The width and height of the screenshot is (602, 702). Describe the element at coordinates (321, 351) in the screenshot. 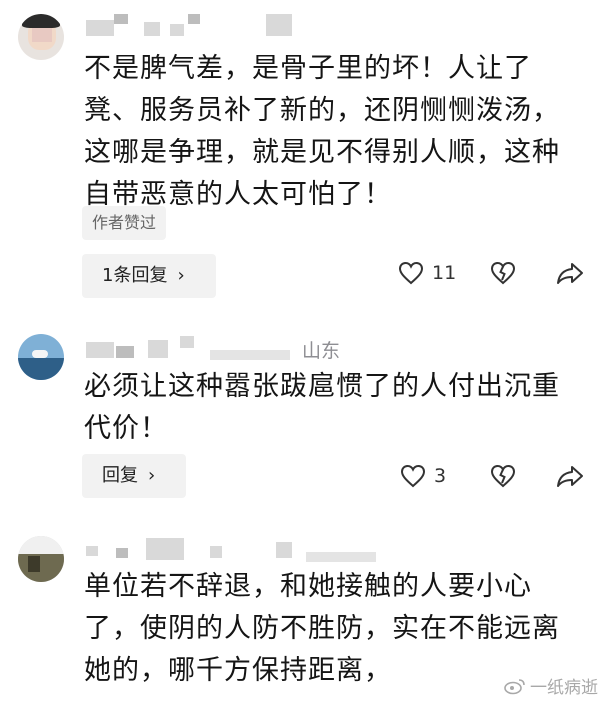

I see `location-label: 山东` at that location.